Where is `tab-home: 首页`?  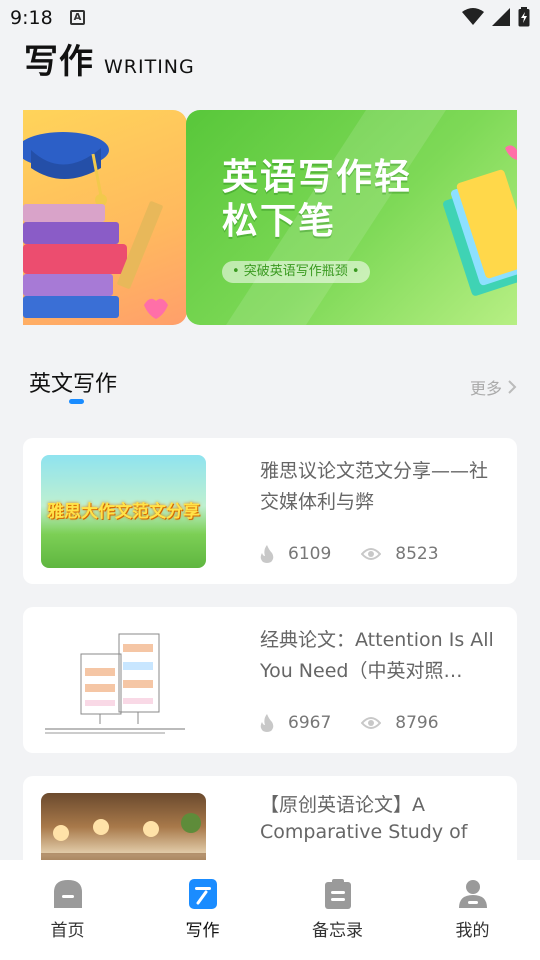
tab-home: 首页 is located at coordinates (67, 910).